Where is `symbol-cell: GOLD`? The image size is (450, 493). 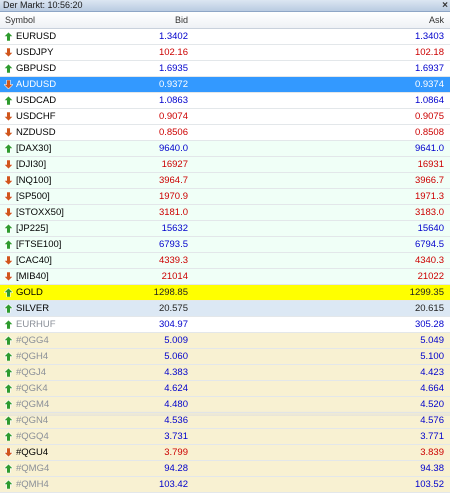
symbol-cell: GOLD is located at coordinates (29, 292).